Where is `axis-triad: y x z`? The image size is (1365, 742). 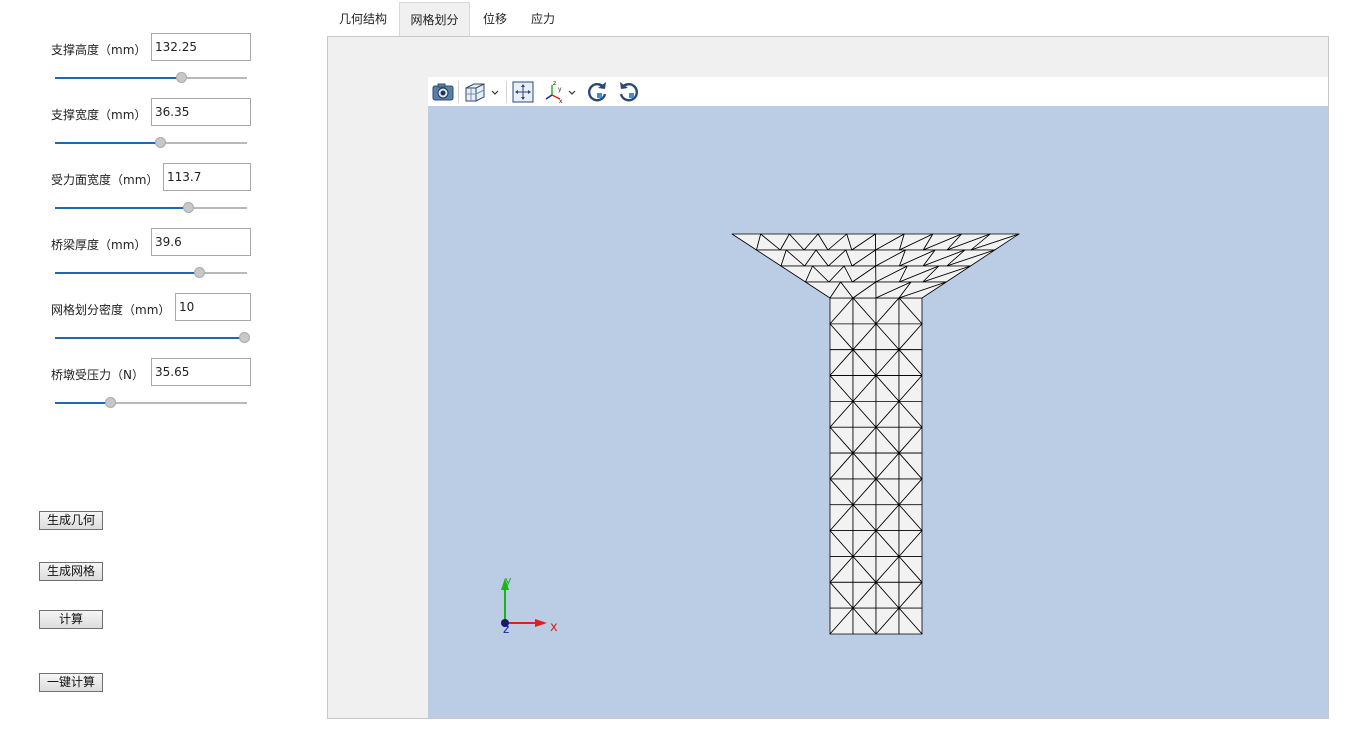 axis-triad: y x z is located at coordinates (529, 605).